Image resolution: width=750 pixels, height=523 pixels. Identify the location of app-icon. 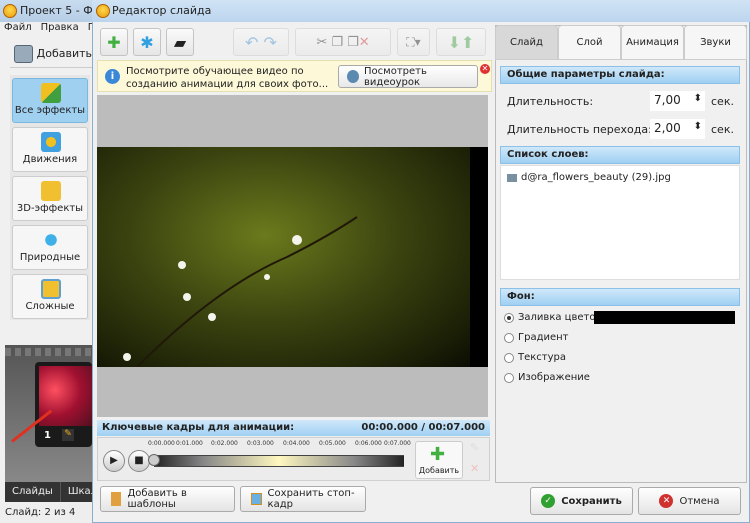
(10, 11).